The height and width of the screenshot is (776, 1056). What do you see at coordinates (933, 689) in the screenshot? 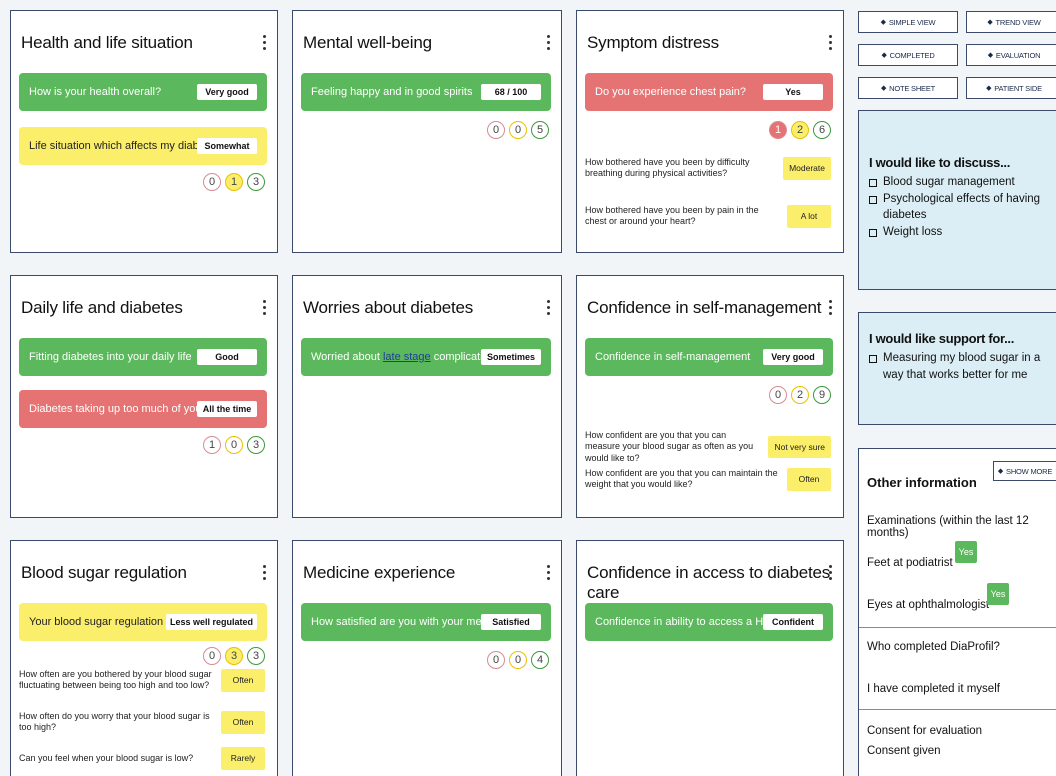
I see `who-completed-value: I have completed it myself` at bounding box center [933, 689].